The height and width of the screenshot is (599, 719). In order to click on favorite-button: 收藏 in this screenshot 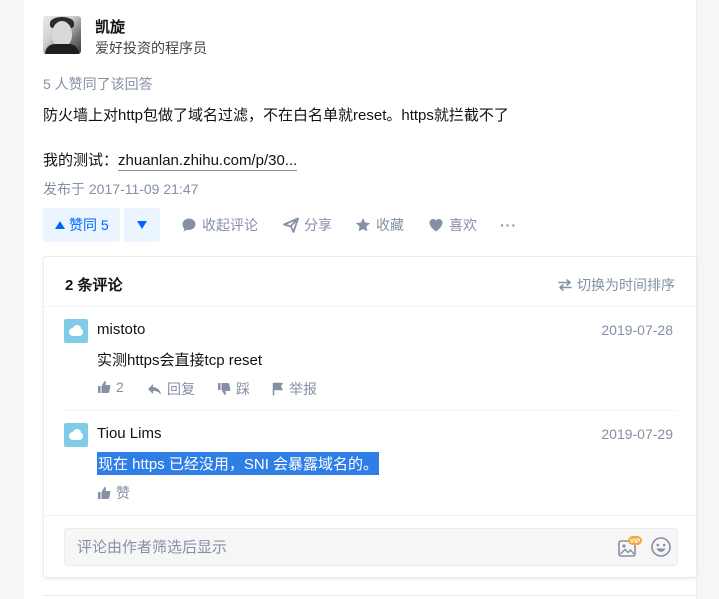, I will do `click(379, 225)`.